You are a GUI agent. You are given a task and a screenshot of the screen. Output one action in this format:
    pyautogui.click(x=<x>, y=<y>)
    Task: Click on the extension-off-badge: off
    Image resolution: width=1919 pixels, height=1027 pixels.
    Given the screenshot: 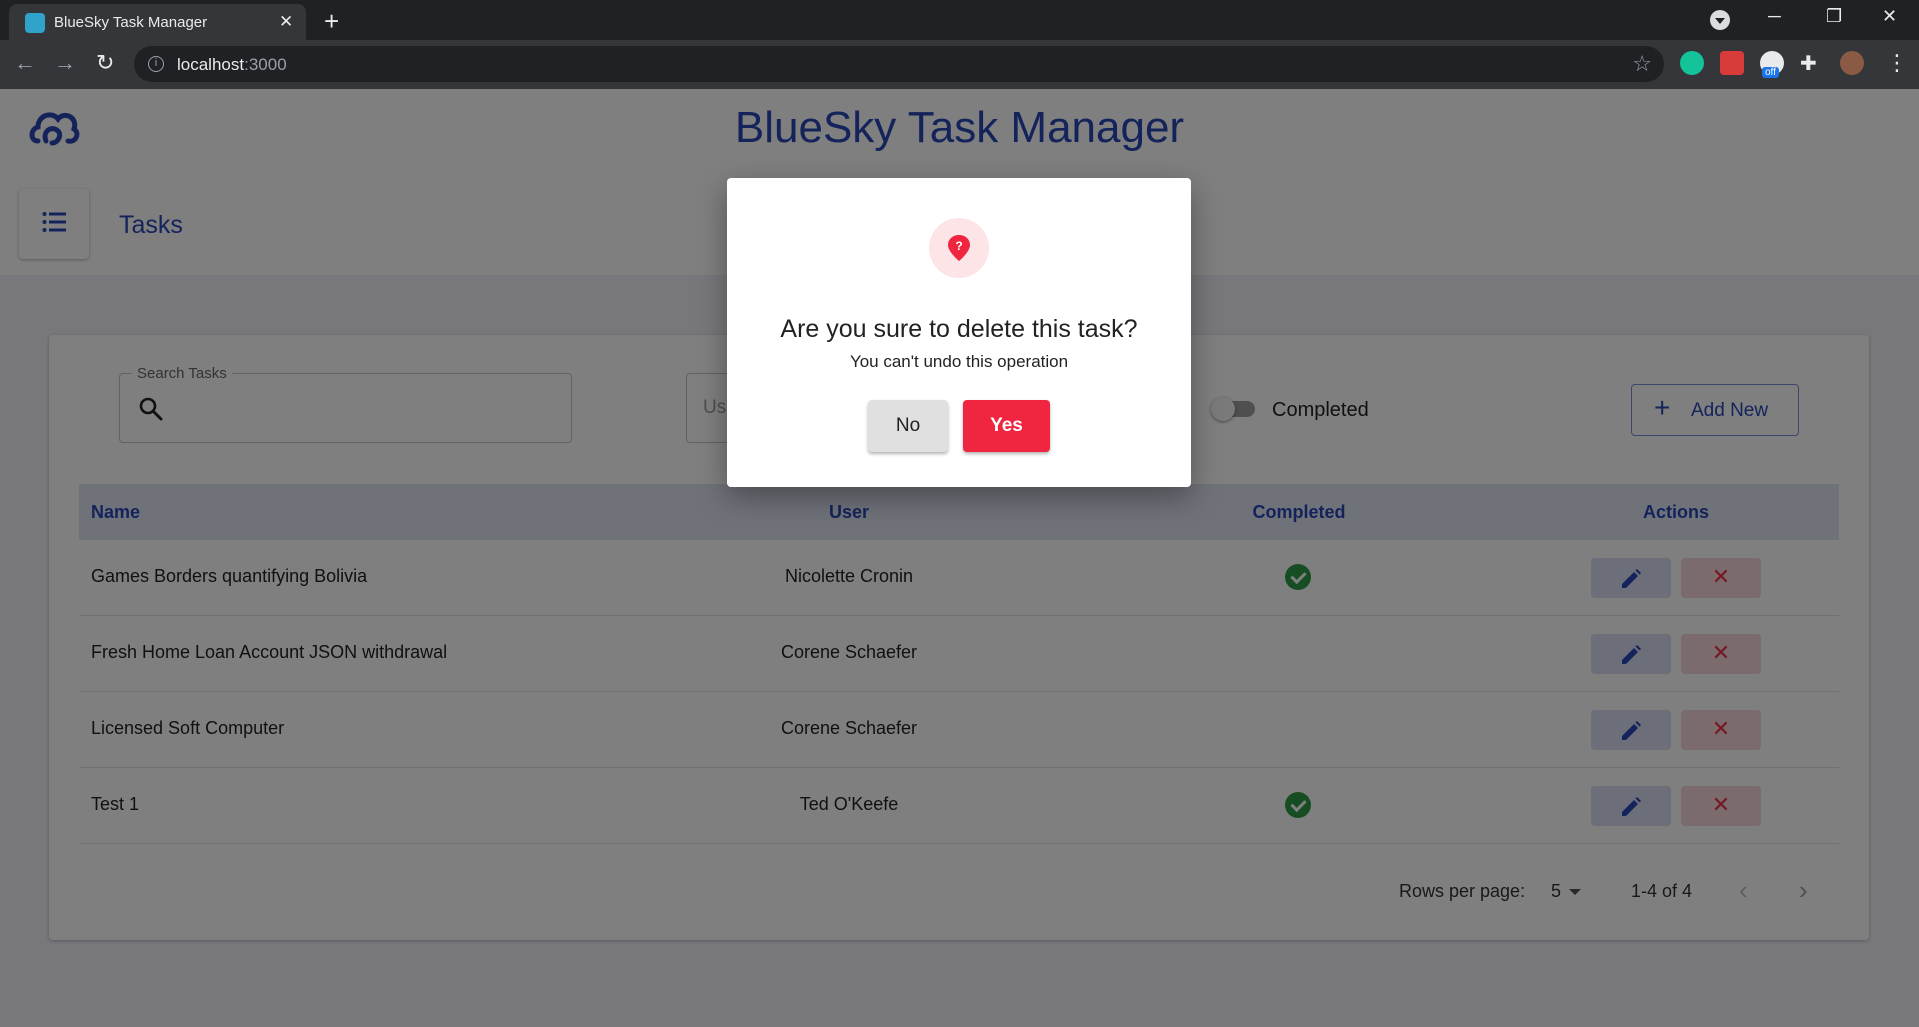 What is the action you would take?
    pyautogui.click(x=1770, y=72)
    